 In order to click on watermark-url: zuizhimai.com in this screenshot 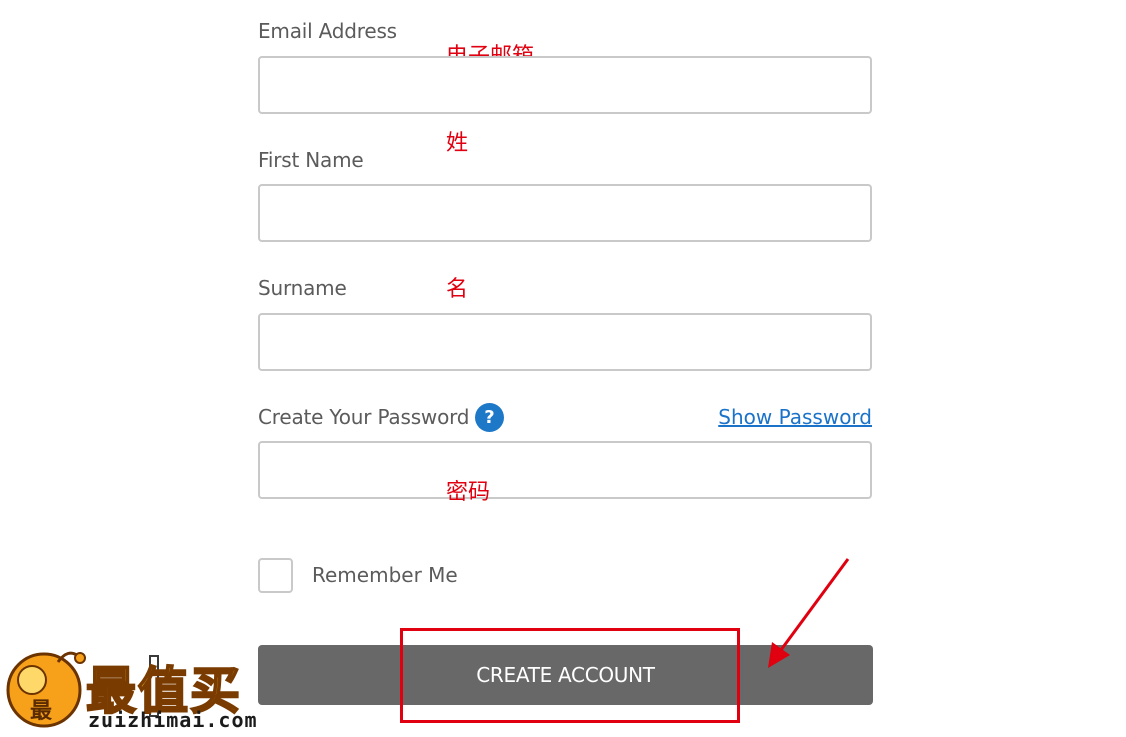, I will do `click(173, 720)`.